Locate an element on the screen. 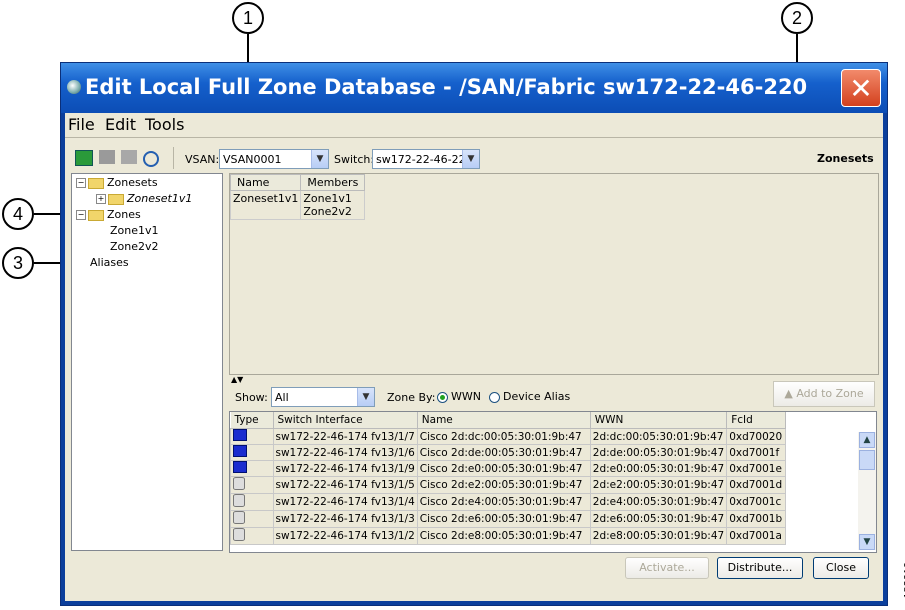 The image size is (905, 610). tree-node-zone2v2: Zone2v2 is located at coordinates (134, 246).